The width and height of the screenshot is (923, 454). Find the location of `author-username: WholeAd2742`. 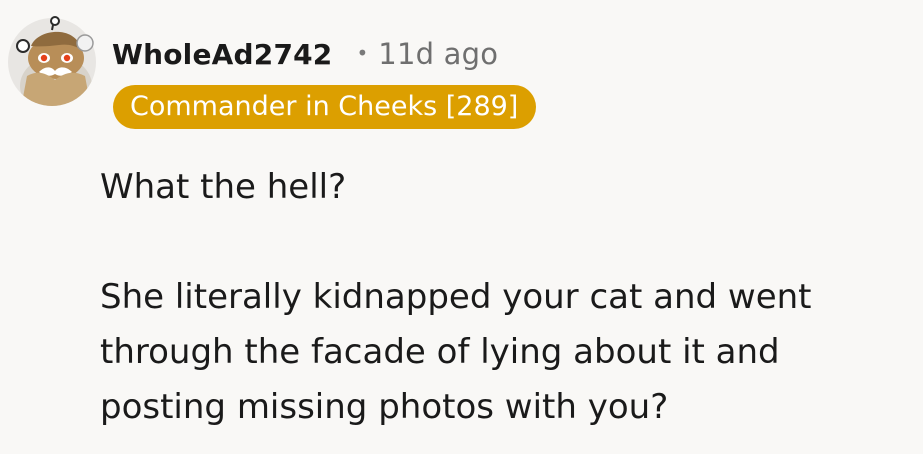

author-username: WholeAd2742 is located at coordinates (222, 54).